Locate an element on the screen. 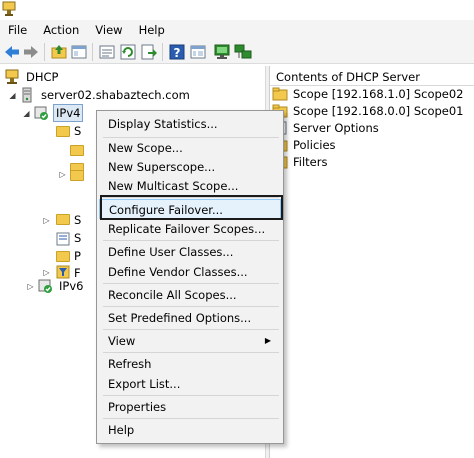 This screenshot has height=458, width=474. list-item-label: Server Options is located at coordinates (336, 127).